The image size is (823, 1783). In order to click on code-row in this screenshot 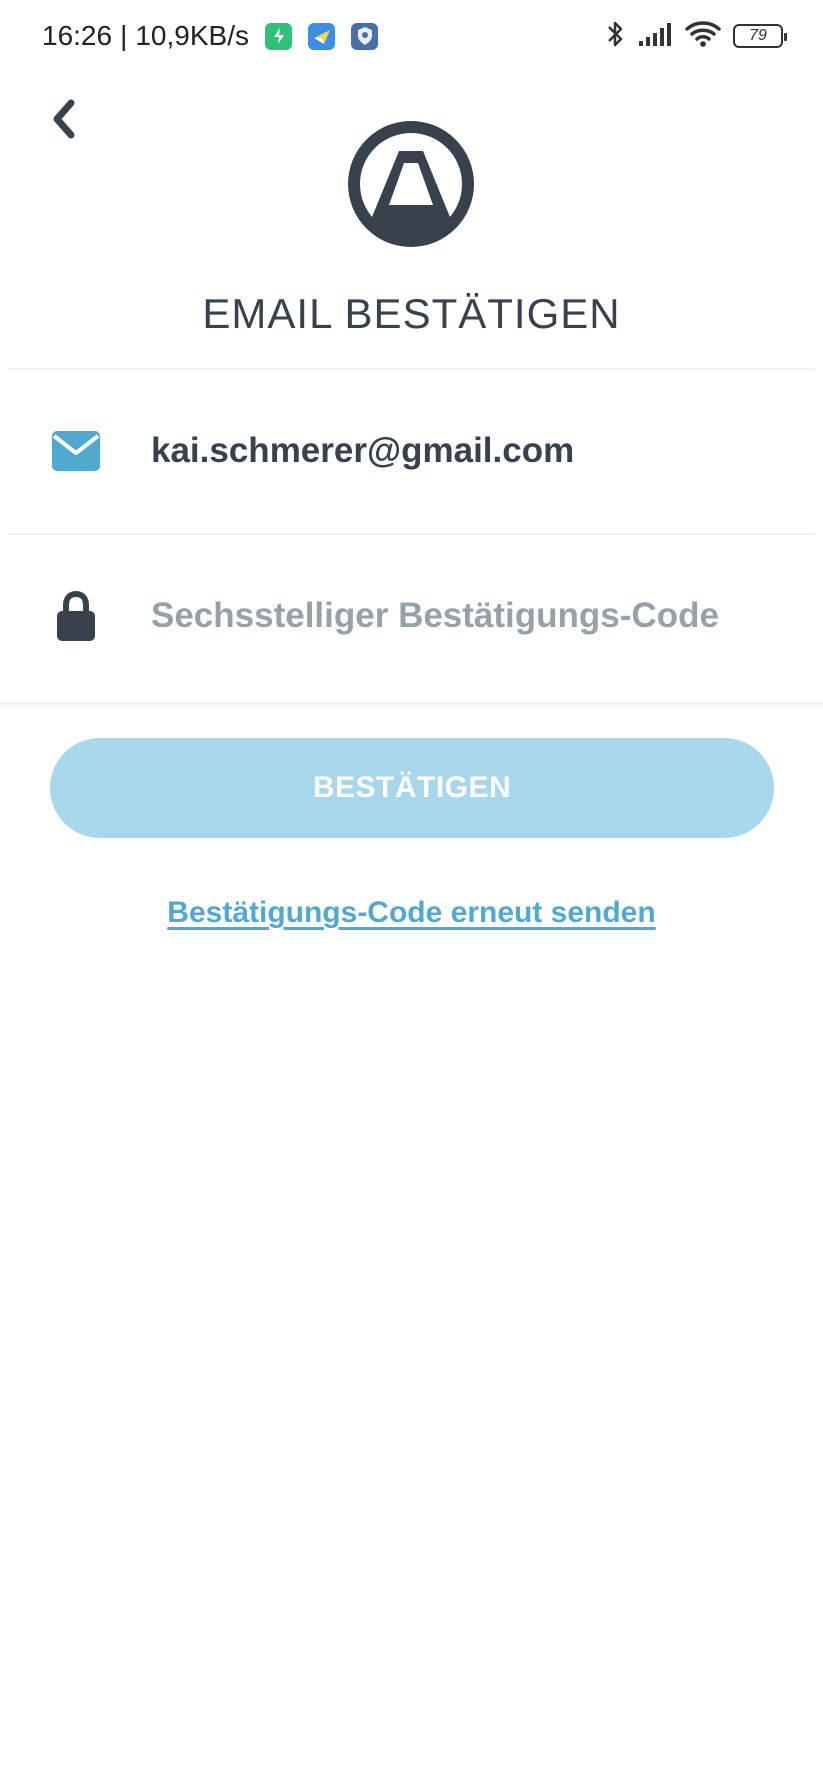, I will do `click(411, 616)`.